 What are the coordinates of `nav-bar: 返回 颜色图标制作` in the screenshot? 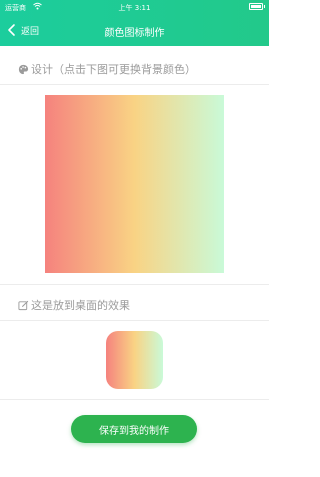 It's located at (134, 30).